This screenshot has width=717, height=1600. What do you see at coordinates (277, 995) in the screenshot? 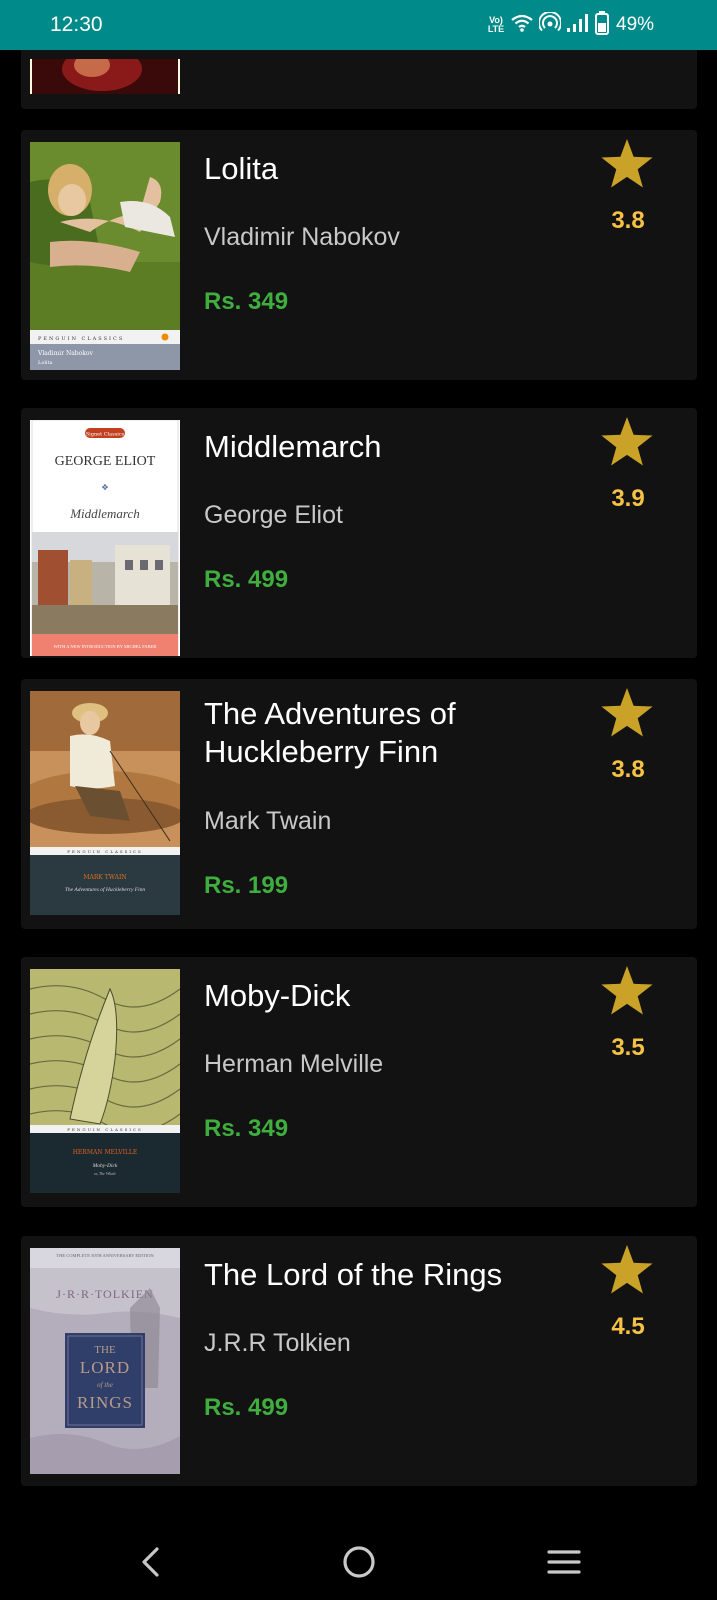
I see `book-title: Moby-Dick` at bounding box center [277, 995].